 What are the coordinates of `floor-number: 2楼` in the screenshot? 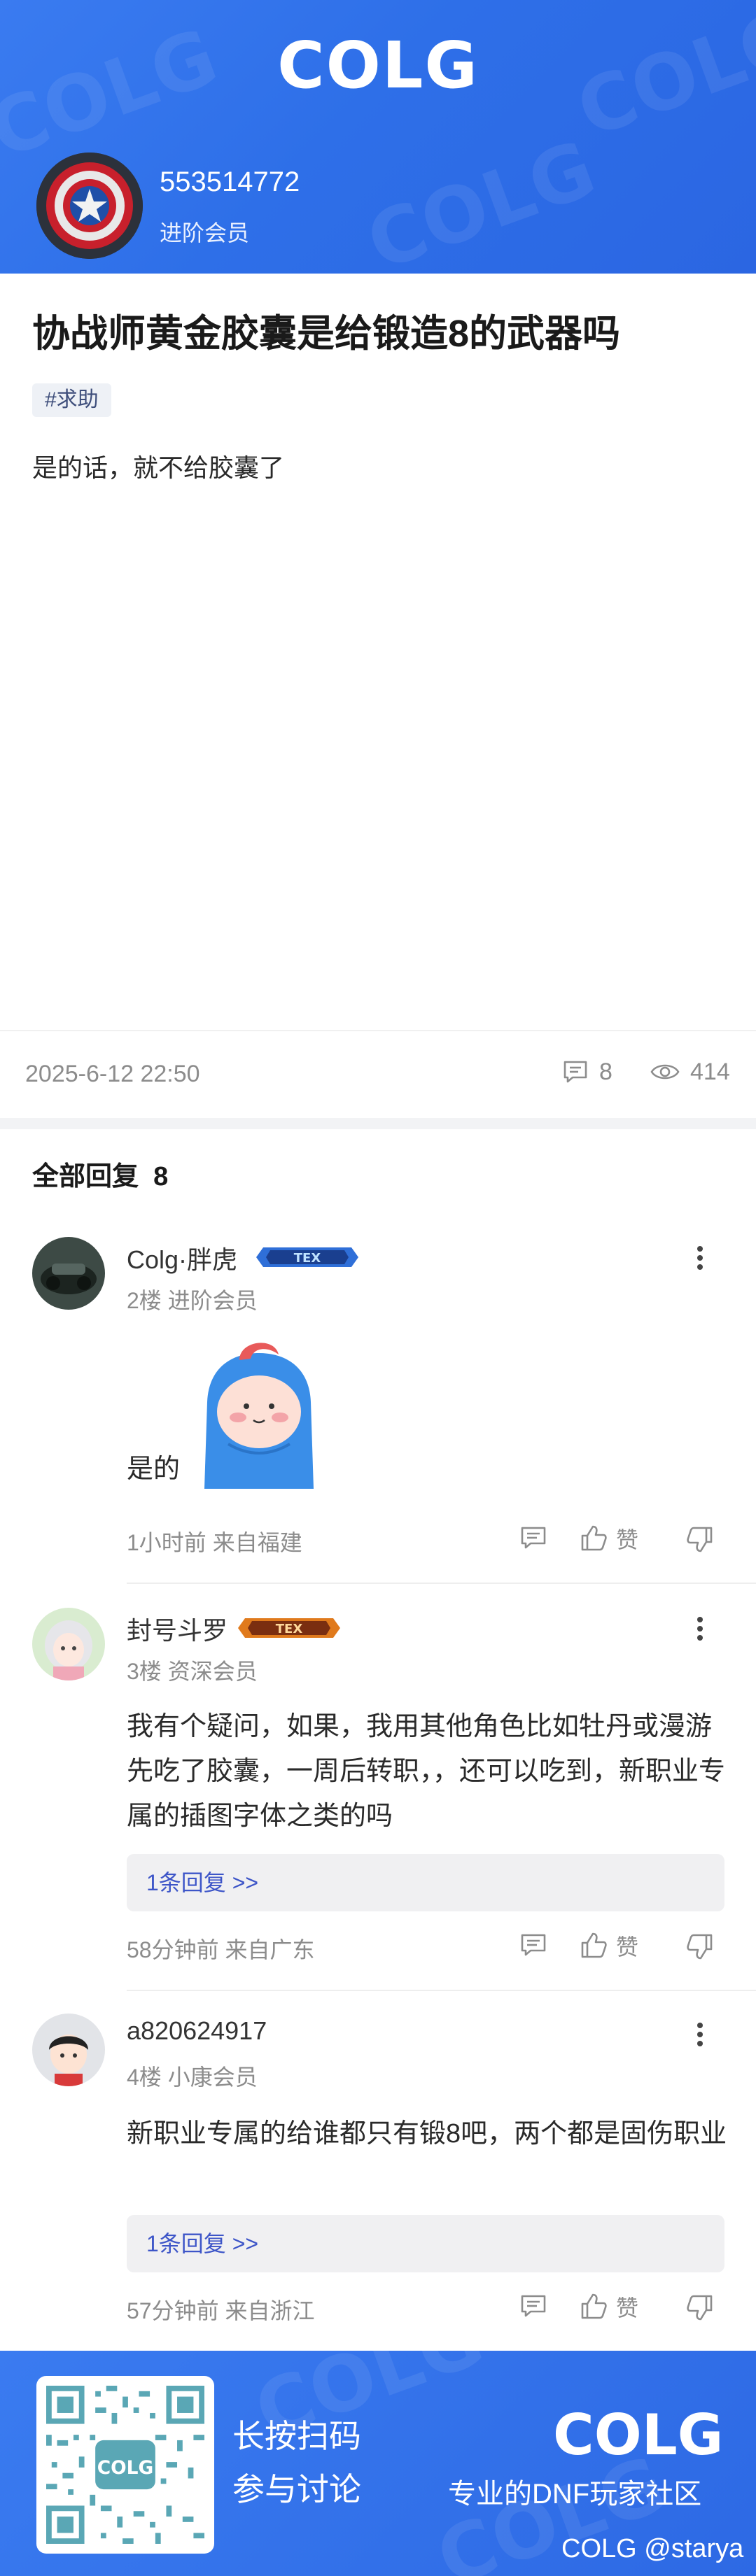 It's located at (144, 1300).